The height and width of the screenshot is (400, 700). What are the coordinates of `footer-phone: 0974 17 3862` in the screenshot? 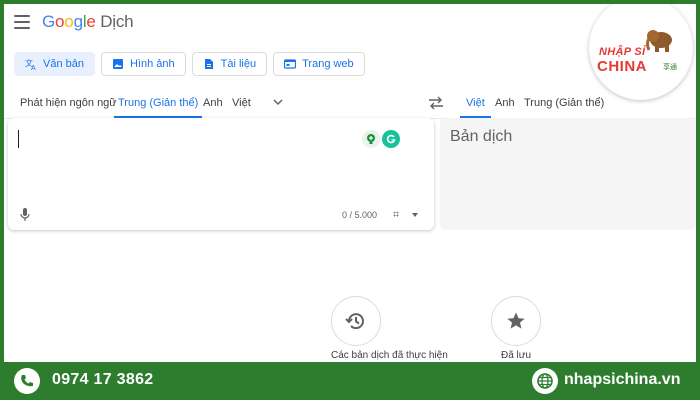 It's located at (103, 379).